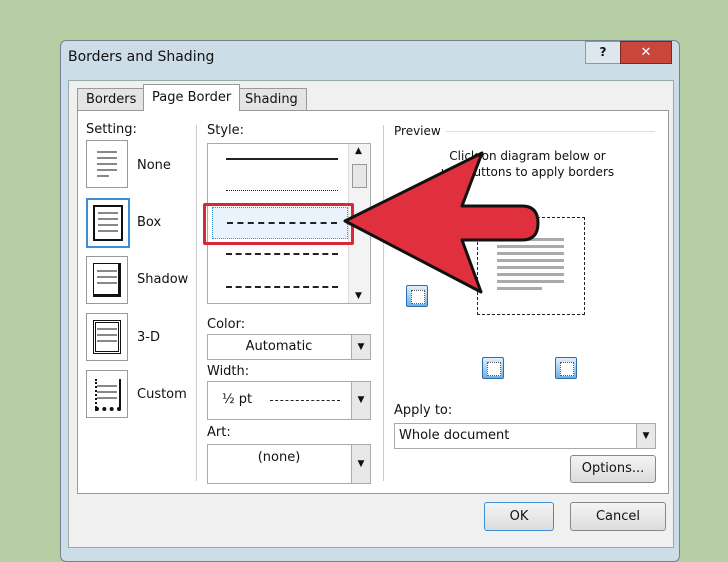 The image size is (728, 562). What do you see at coordinates (441, 222) in the screenshot?
I see `red-arrow-annotation` at bounding box center [441, 222].